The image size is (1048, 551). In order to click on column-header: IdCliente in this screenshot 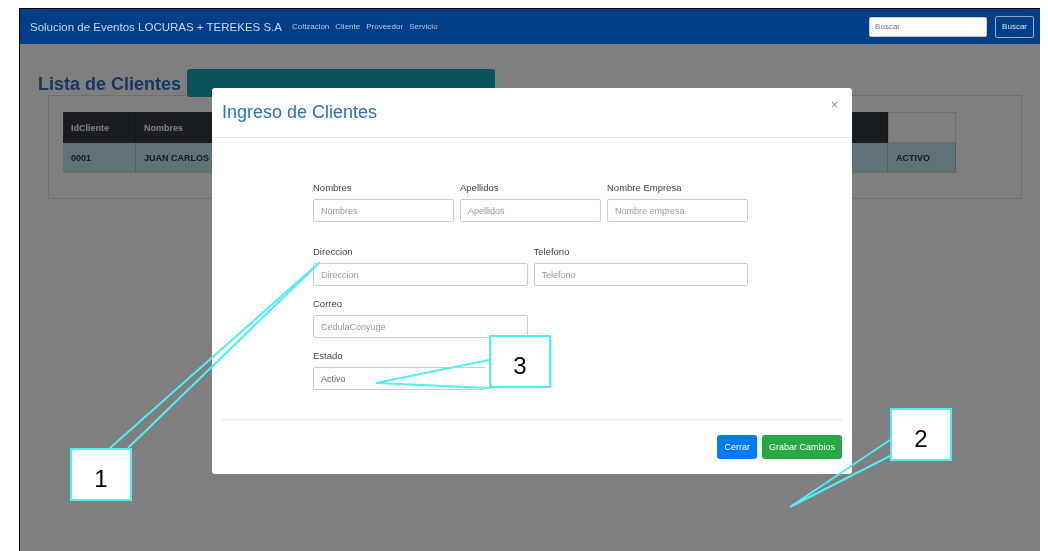, I will do `click(99, 127)`.